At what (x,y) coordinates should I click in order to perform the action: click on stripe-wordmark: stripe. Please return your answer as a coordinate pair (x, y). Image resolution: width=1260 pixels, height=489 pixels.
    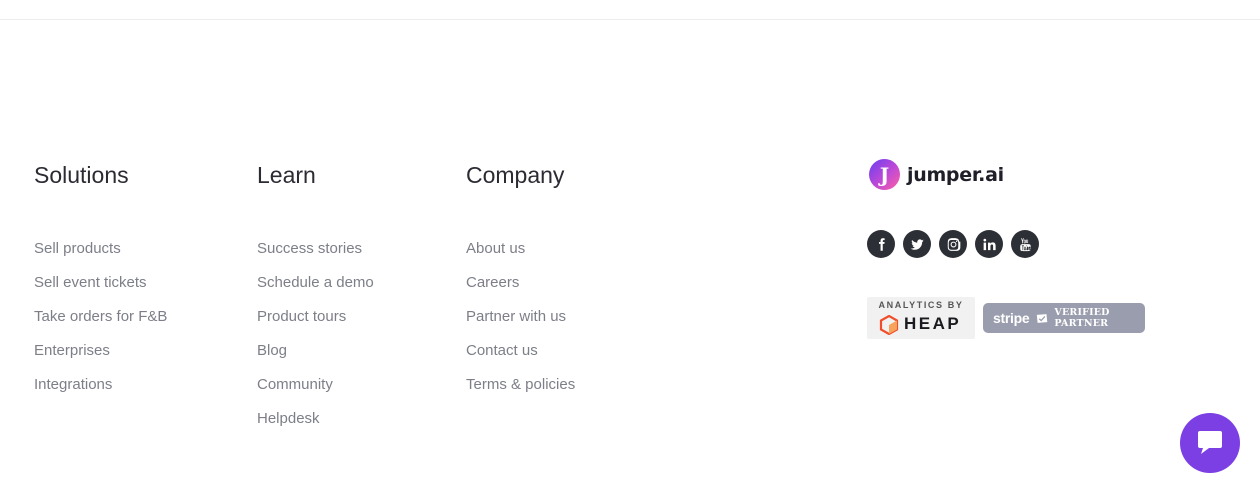
    Looking at the image, I should click on (1011, 318).